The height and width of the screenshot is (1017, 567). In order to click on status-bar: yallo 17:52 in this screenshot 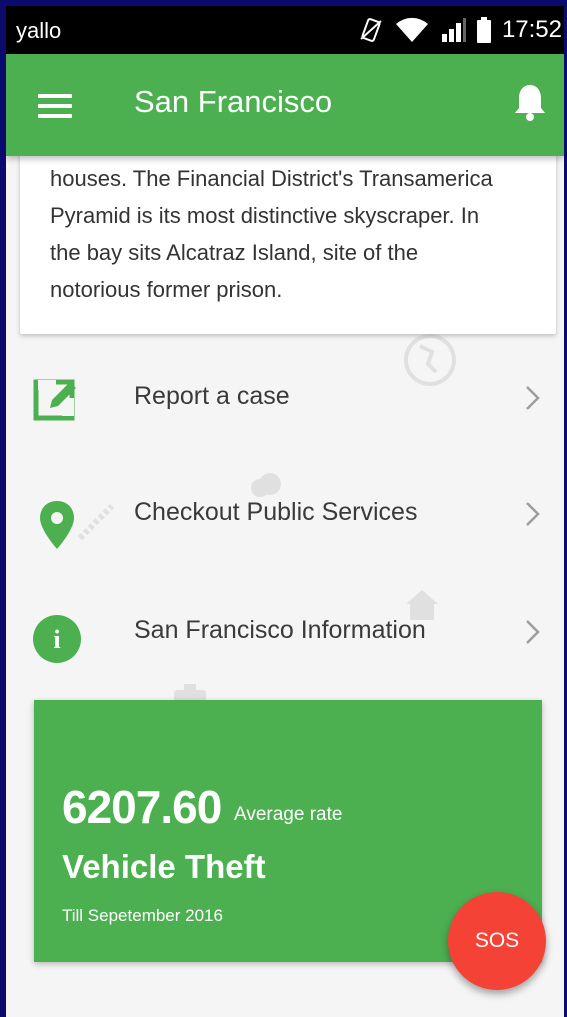, I will do `click(285, 30)`.